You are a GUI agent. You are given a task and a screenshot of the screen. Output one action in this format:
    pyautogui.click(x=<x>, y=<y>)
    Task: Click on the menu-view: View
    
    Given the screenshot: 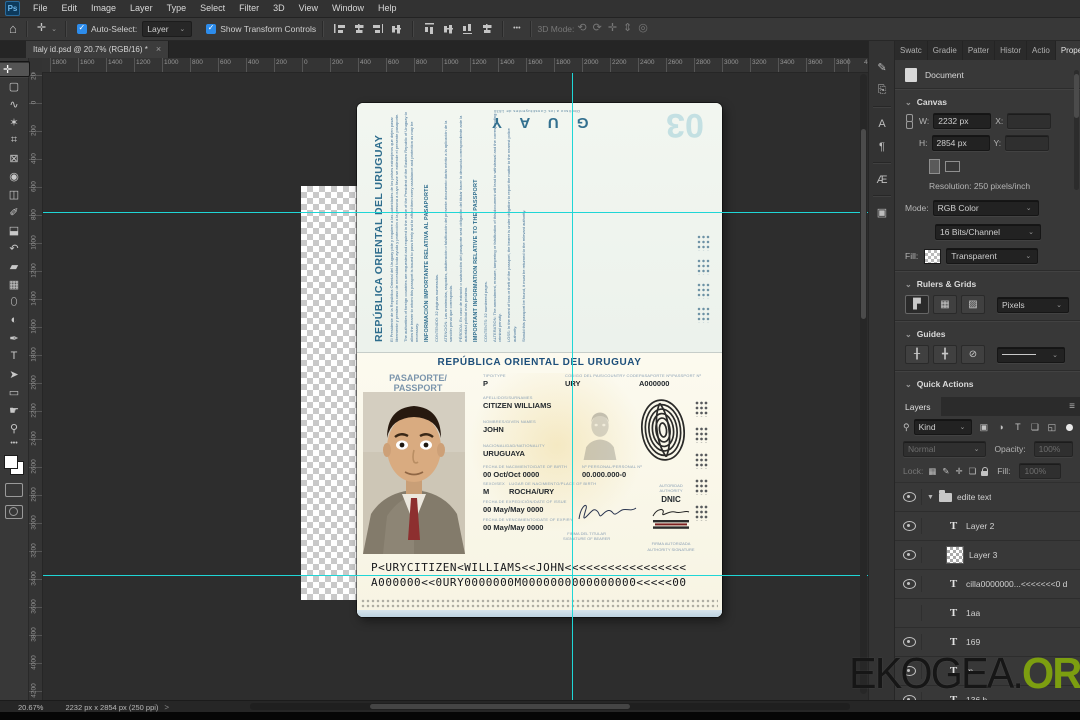 What is the action you would take?
    pyautogui.click(x=308, y=8)
    